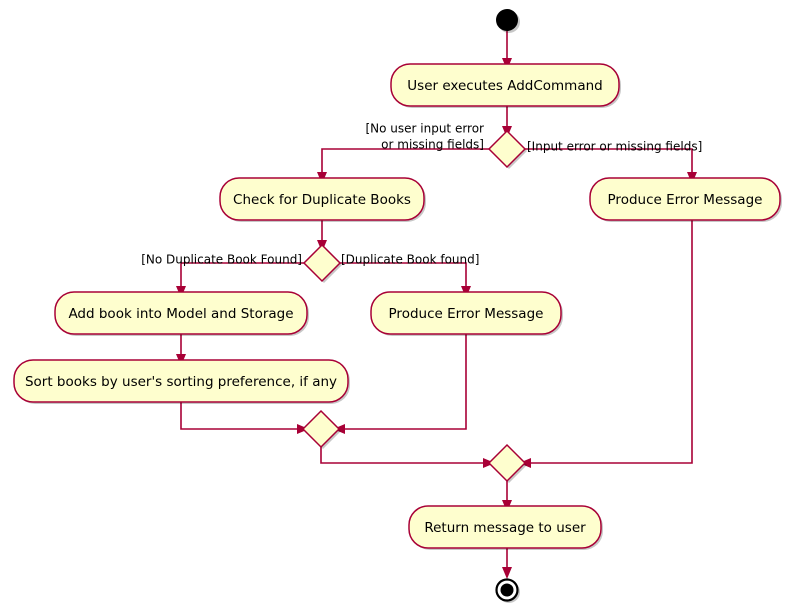 This screenshot has width=797, height=615. I want to click on guard-input-error: [Input error or missing fields], so click(614, 147).